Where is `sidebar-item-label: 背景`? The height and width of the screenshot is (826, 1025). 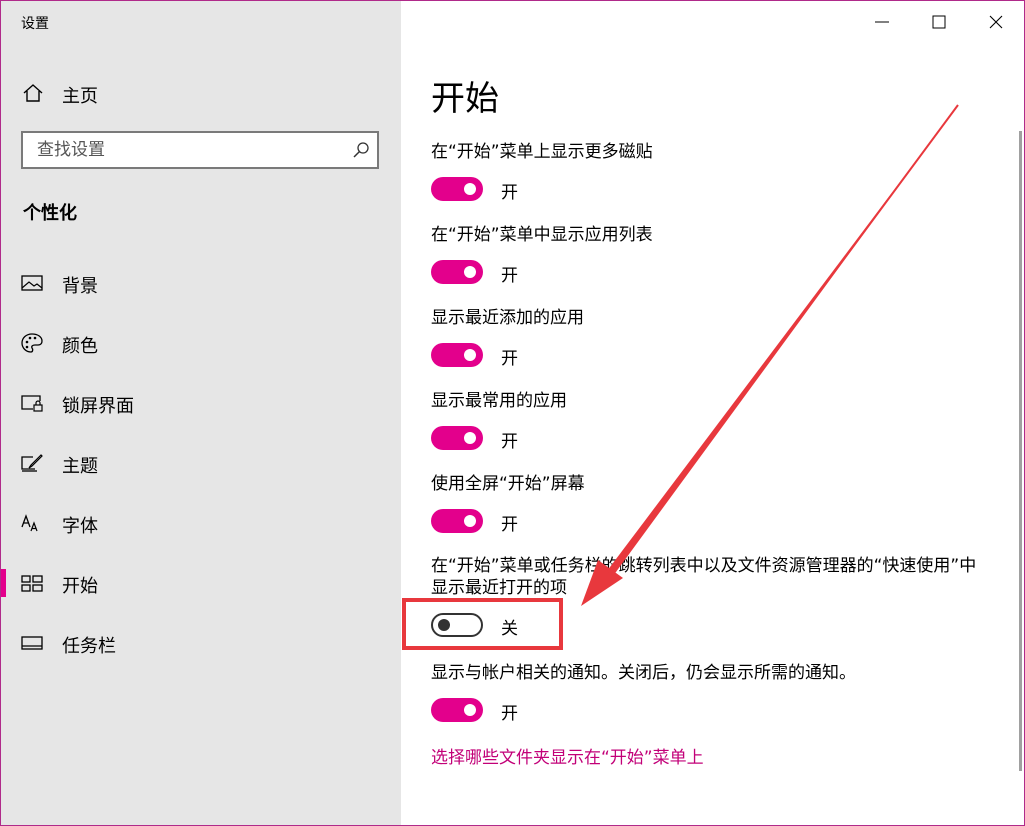 sidebar-item-label: 背景 is located at coordinates (80, 286).